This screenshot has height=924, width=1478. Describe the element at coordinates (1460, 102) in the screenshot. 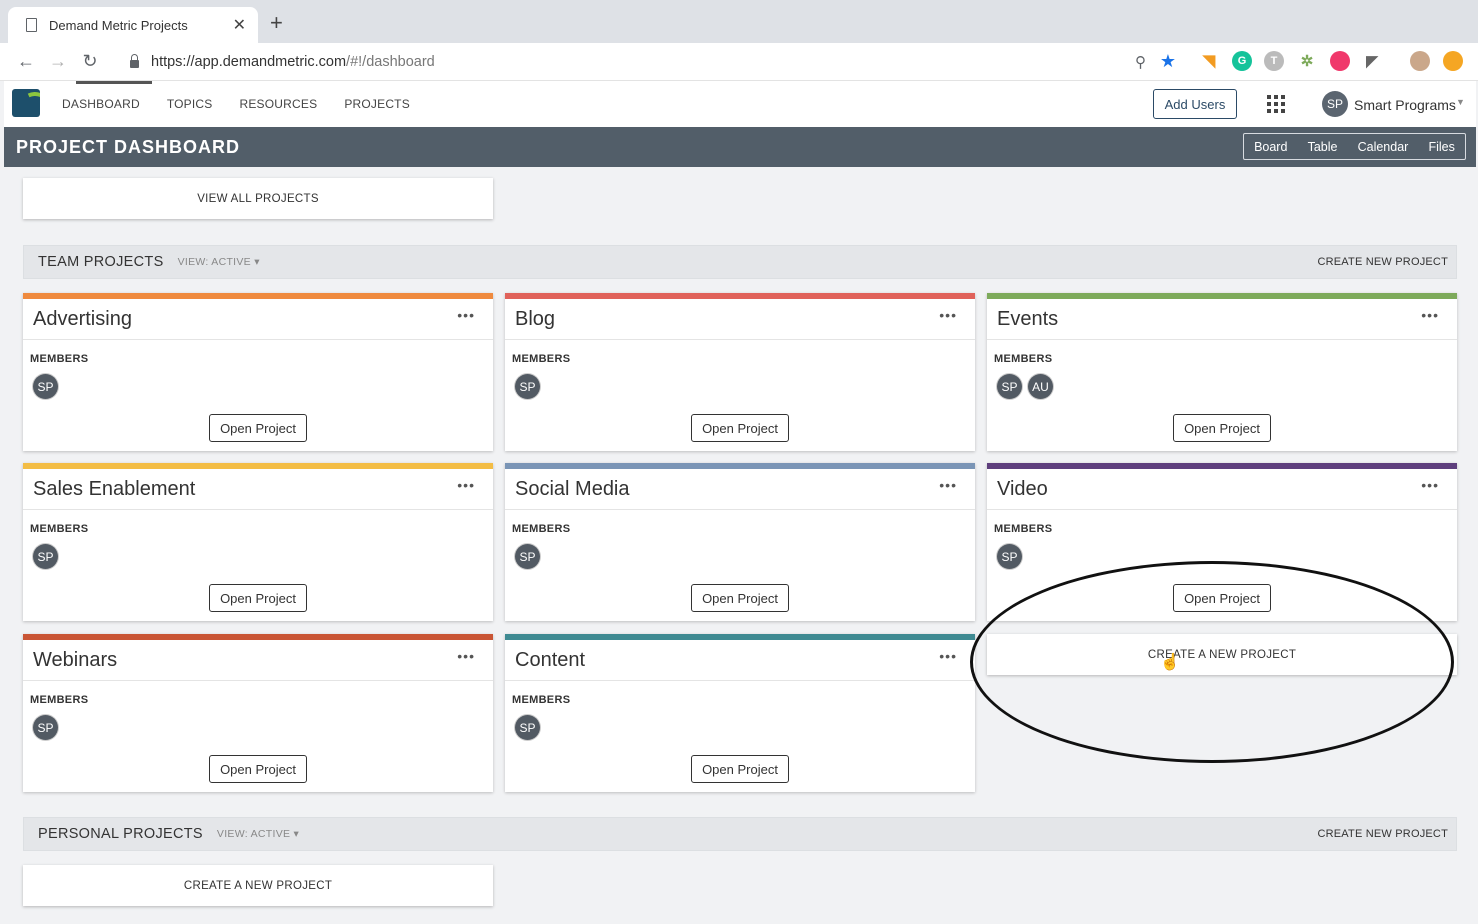

I see `chevron-down-icon: ▼` at that location.